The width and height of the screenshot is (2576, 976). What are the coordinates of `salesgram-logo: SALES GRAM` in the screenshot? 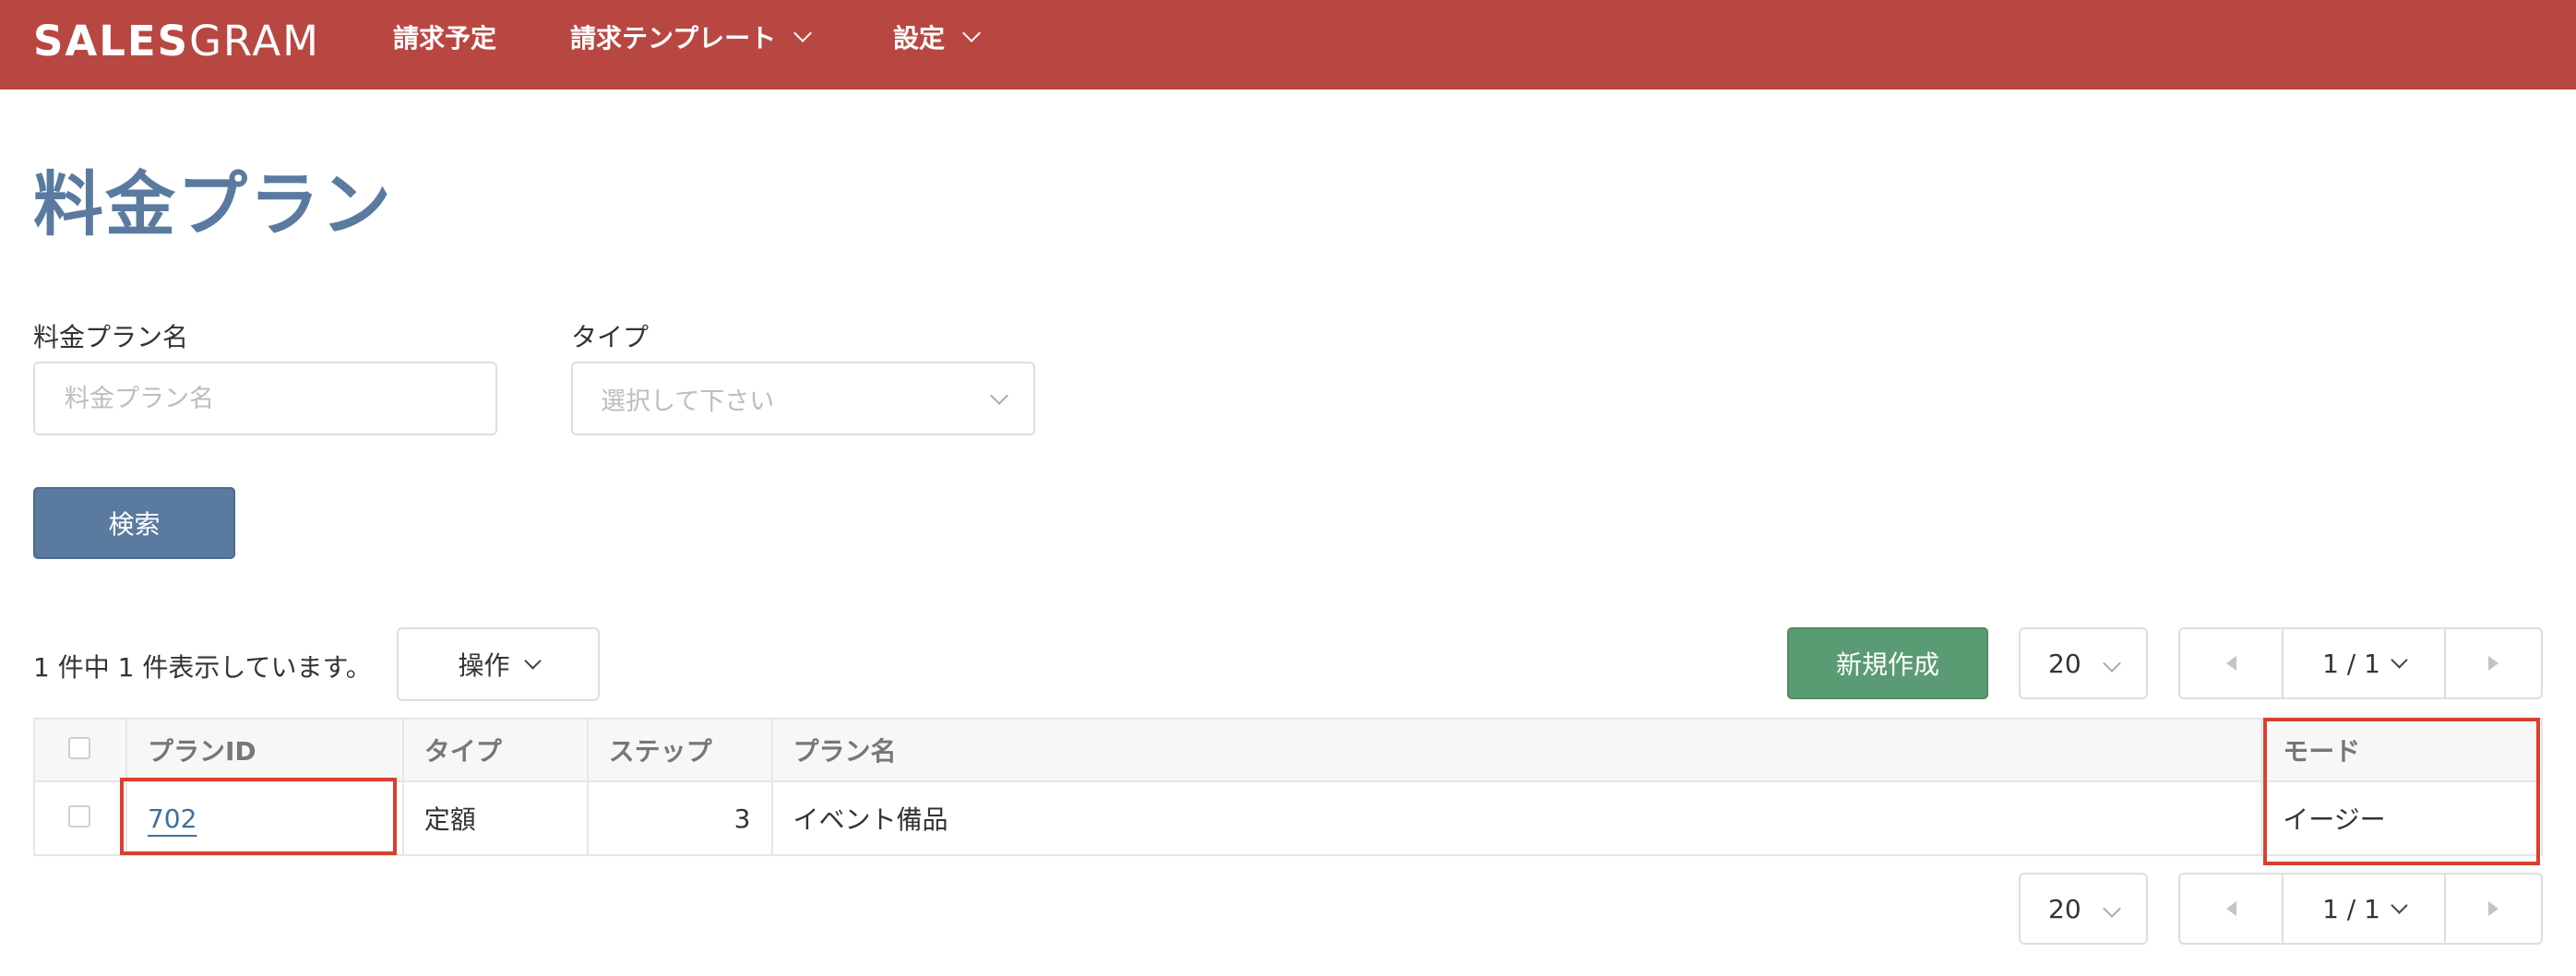 It's located at (176, 40).